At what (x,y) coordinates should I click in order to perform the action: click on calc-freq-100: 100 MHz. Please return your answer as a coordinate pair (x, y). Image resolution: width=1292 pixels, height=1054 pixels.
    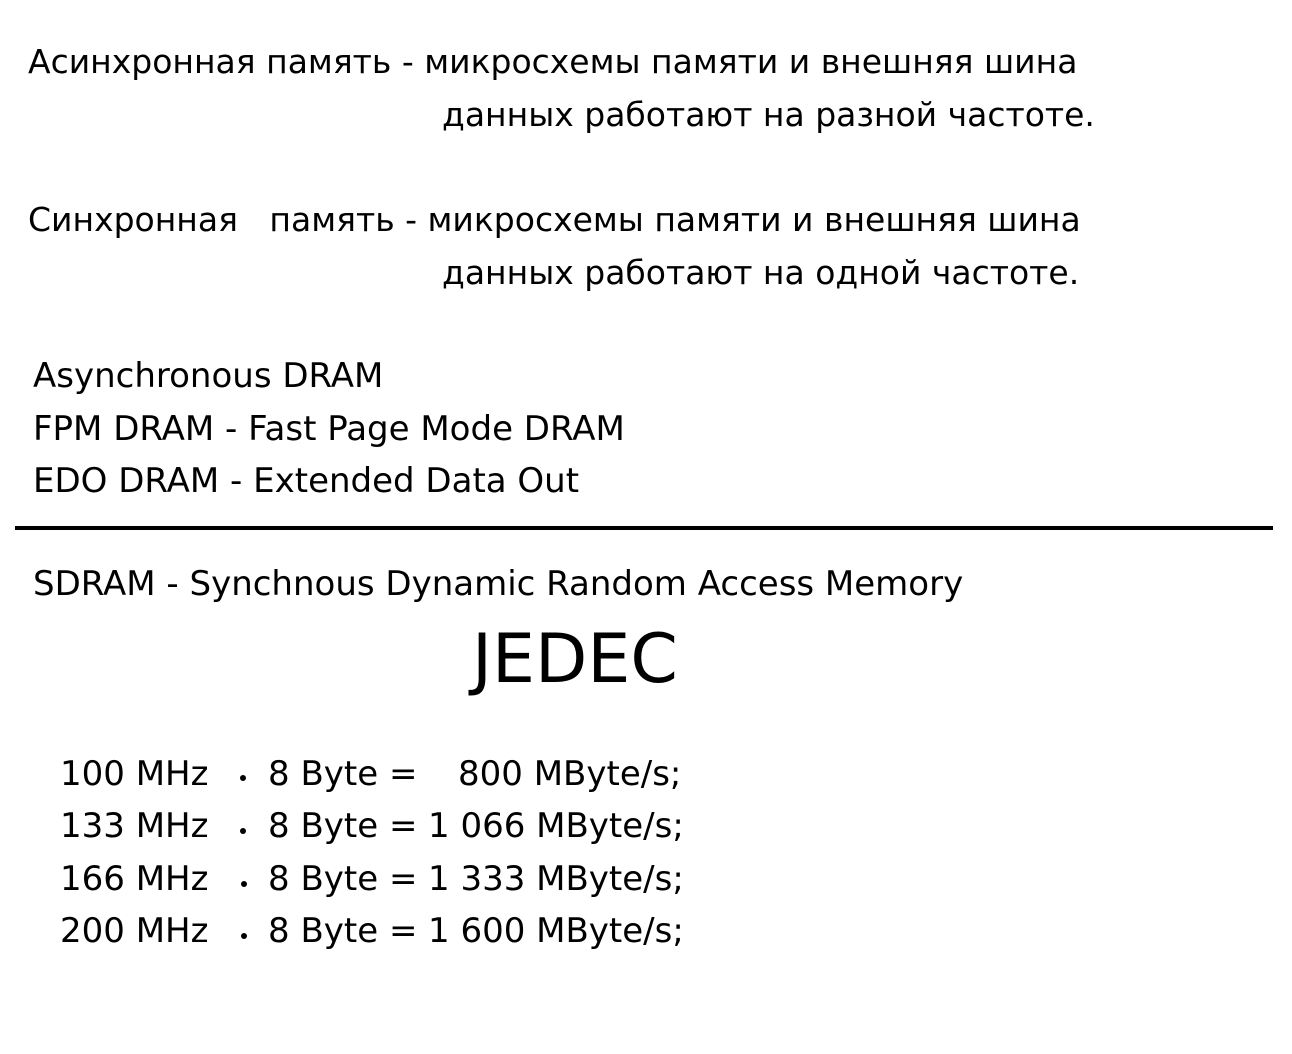
    Looking at the image, I should click on (134, 774).